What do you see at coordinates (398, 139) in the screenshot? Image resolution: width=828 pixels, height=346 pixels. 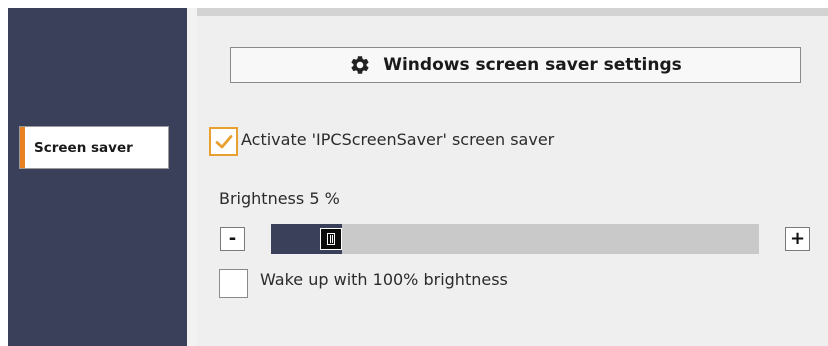 I see `activate-screensaver-label: Activate 'IPCScreenSaver' screen saver` at bounding box center [398, 139].